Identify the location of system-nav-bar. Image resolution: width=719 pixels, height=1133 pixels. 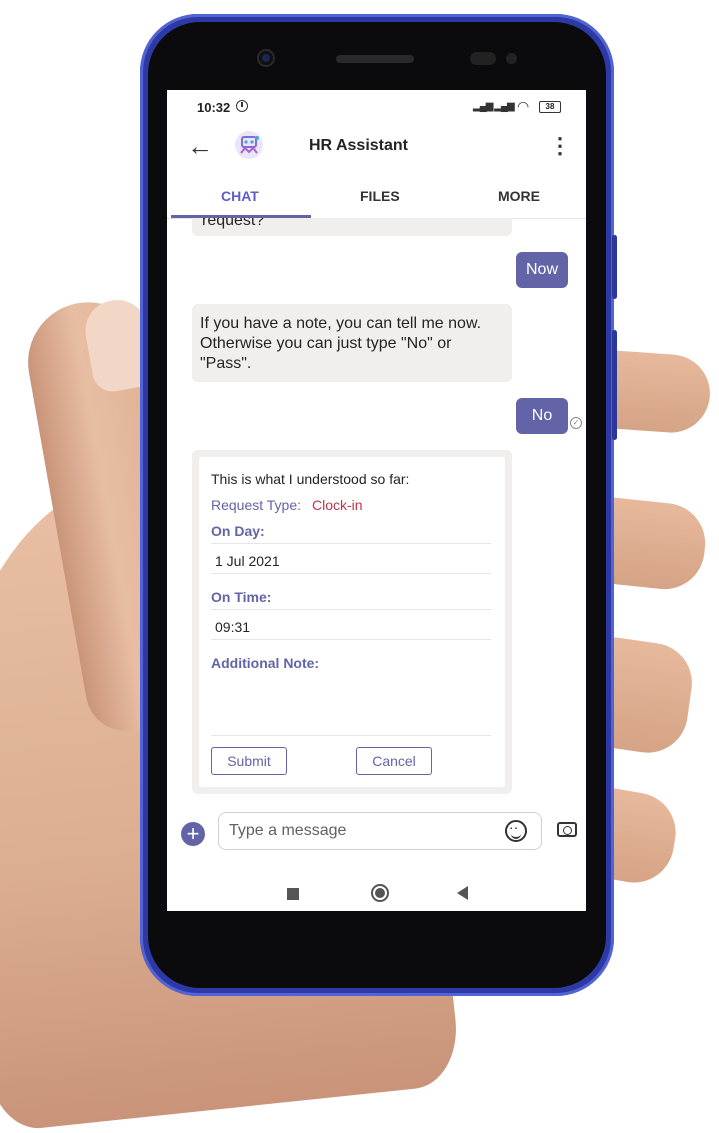
(376, 886).